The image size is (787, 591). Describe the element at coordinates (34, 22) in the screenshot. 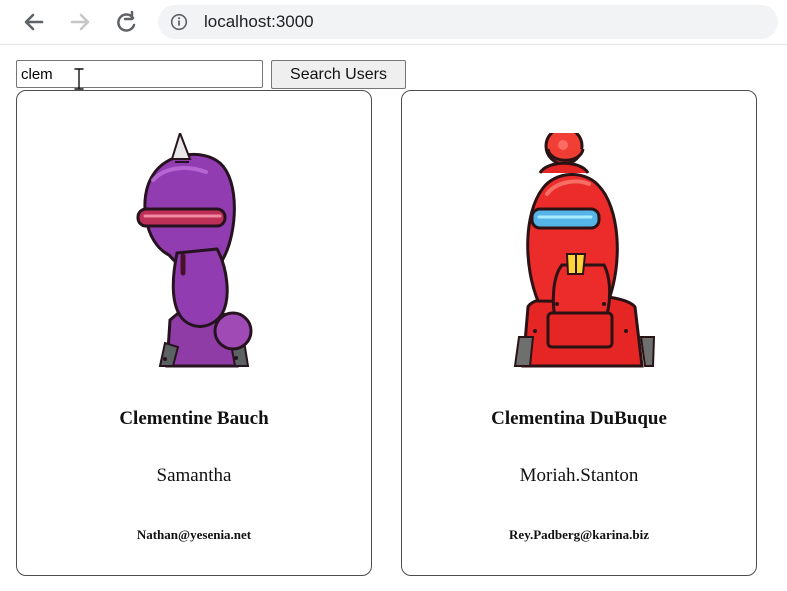

I see `back-icon` at that location.